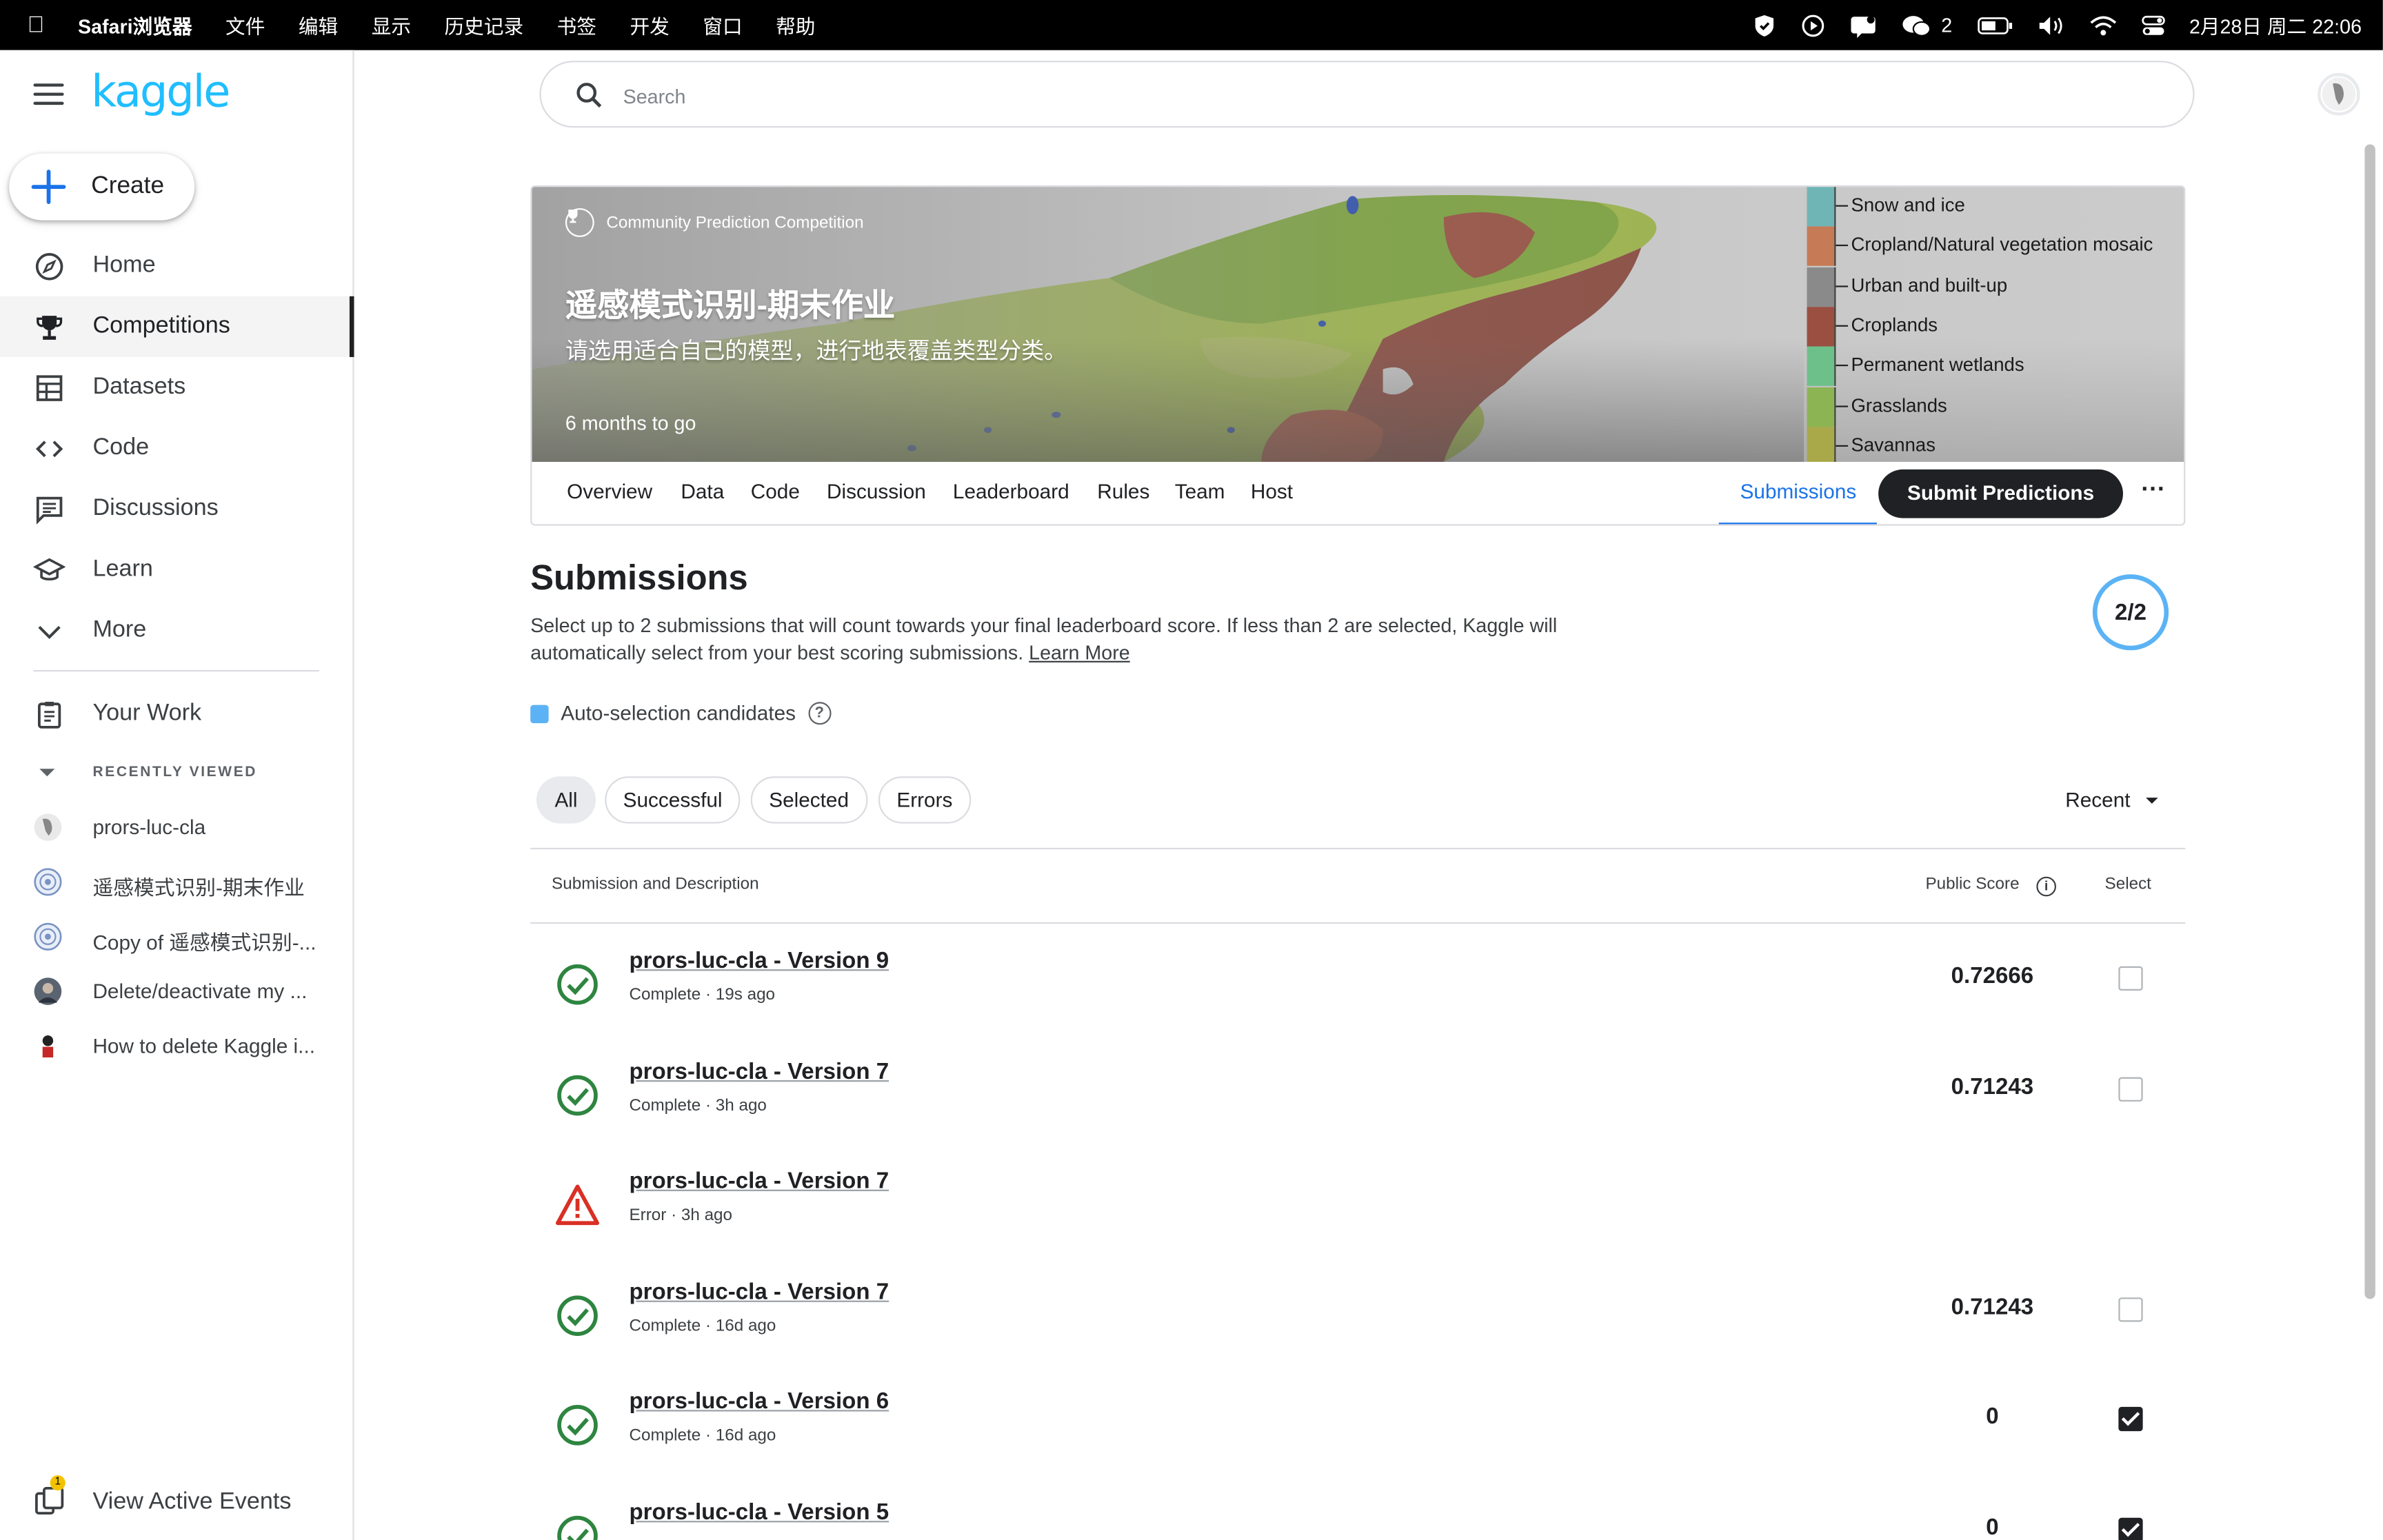 This screenshot has width=2383, height=1540. I want to click on tab-submissions: Submissions, so click(1797, 494).